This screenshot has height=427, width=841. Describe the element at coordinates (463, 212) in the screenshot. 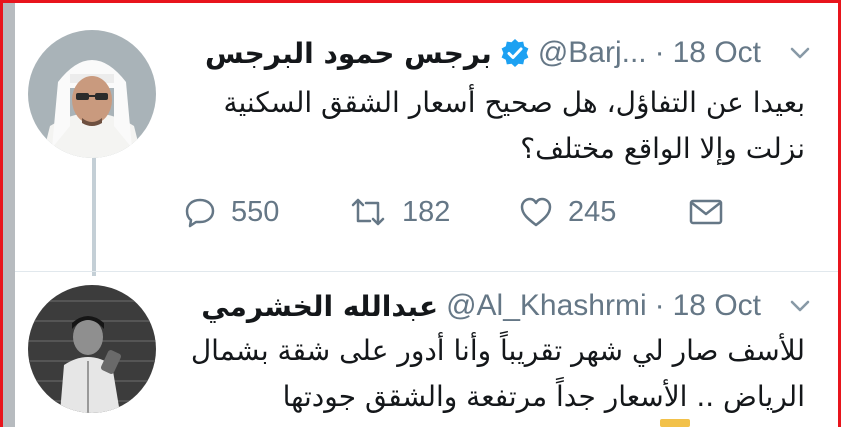

I see `tweet-actions: 550 182 245` at that location.